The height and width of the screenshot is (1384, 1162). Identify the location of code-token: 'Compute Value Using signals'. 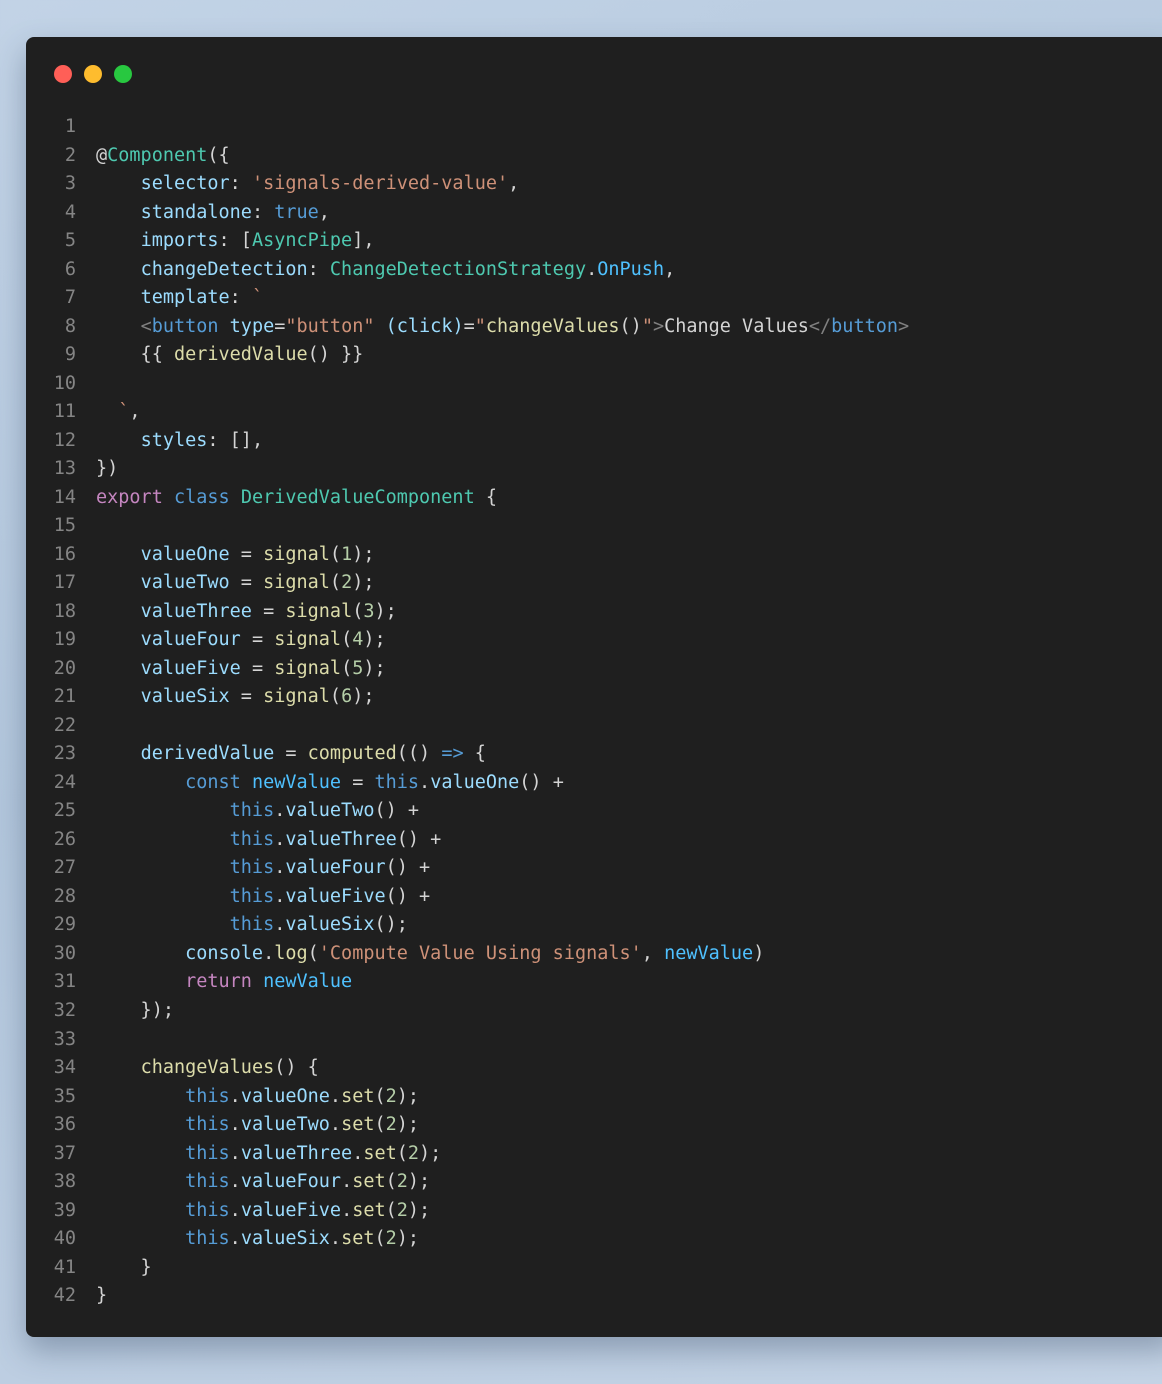
(480, 953).